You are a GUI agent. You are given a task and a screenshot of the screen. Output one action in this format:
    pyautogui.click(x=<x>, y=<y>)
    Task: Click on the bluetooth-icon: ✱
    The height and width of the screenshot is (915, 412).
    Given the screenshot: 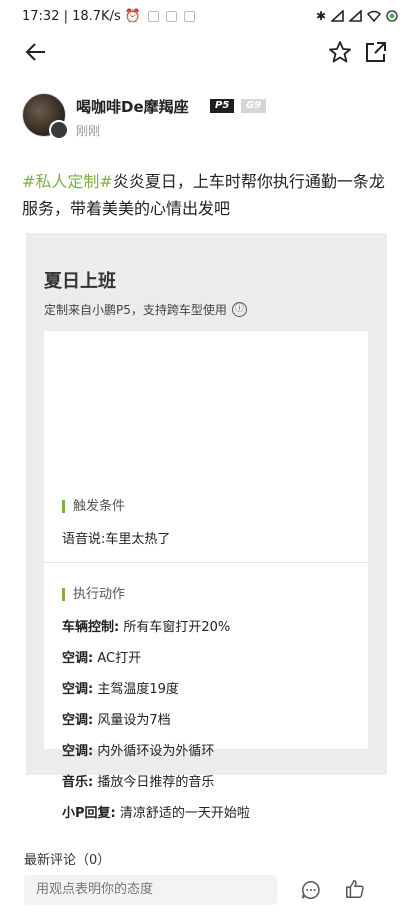 What is the action you would take?
    pyautogui.click(x=320, y=16)
    